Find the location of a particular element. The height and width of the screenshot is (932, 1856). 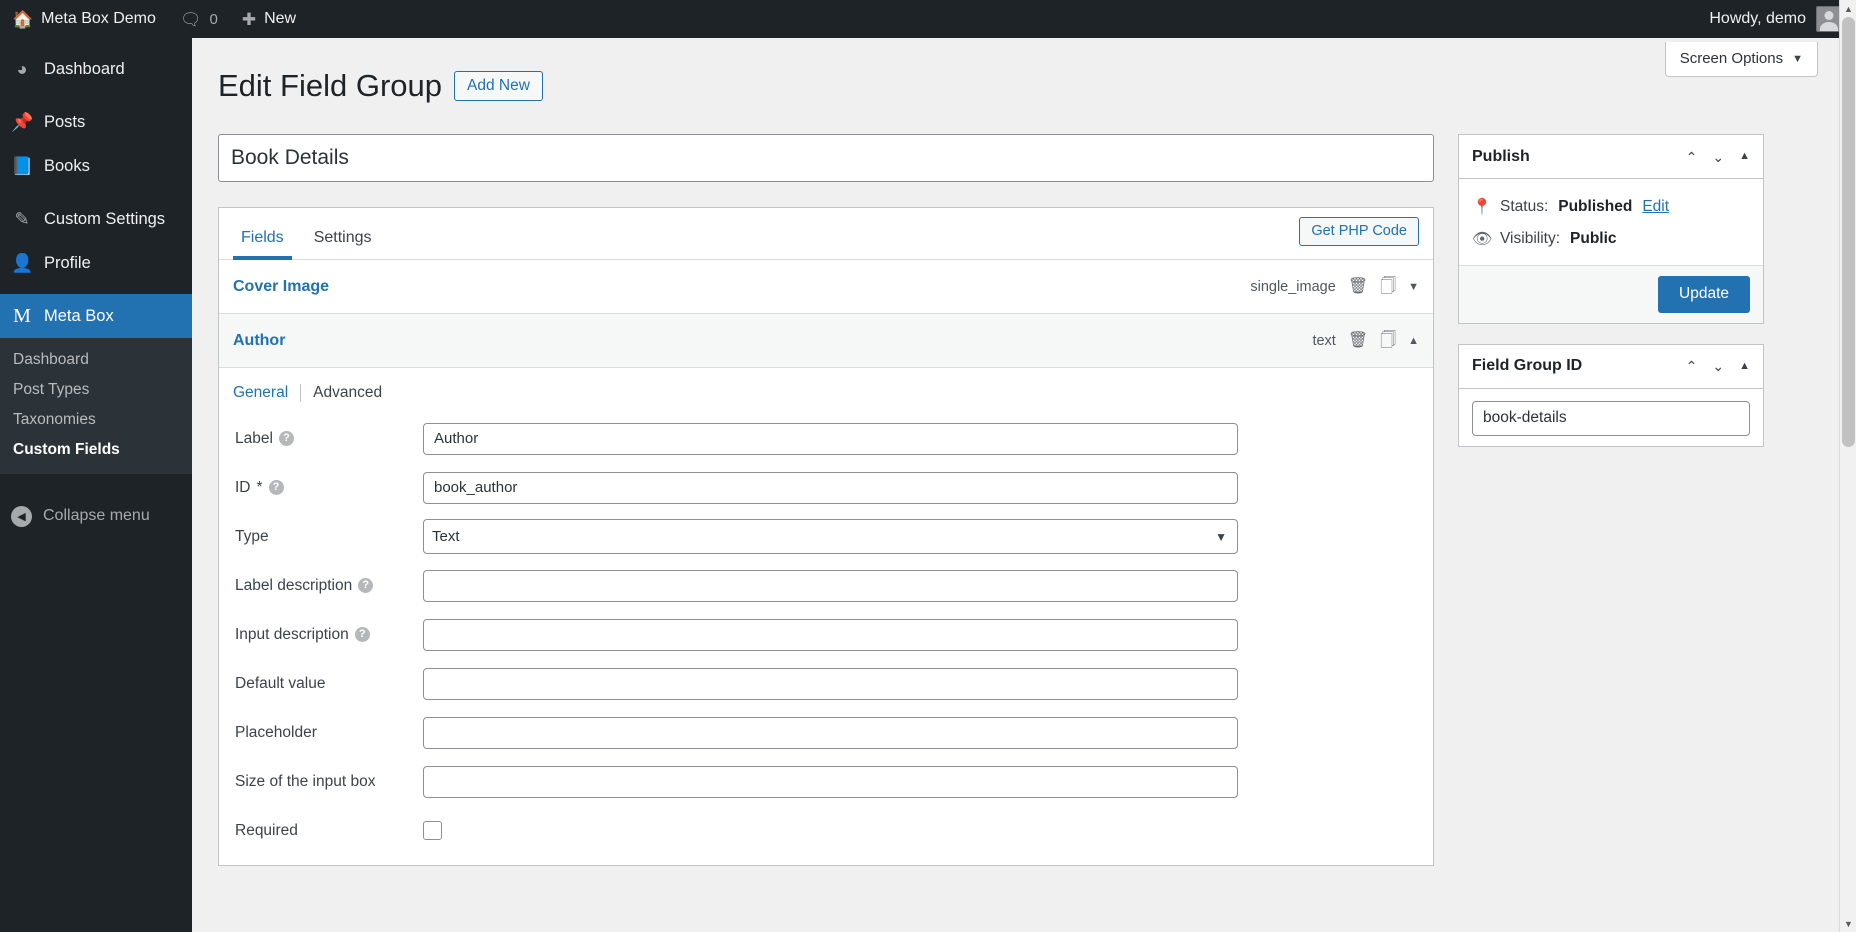

field-group-title-input is located at coordinates (826, 158).